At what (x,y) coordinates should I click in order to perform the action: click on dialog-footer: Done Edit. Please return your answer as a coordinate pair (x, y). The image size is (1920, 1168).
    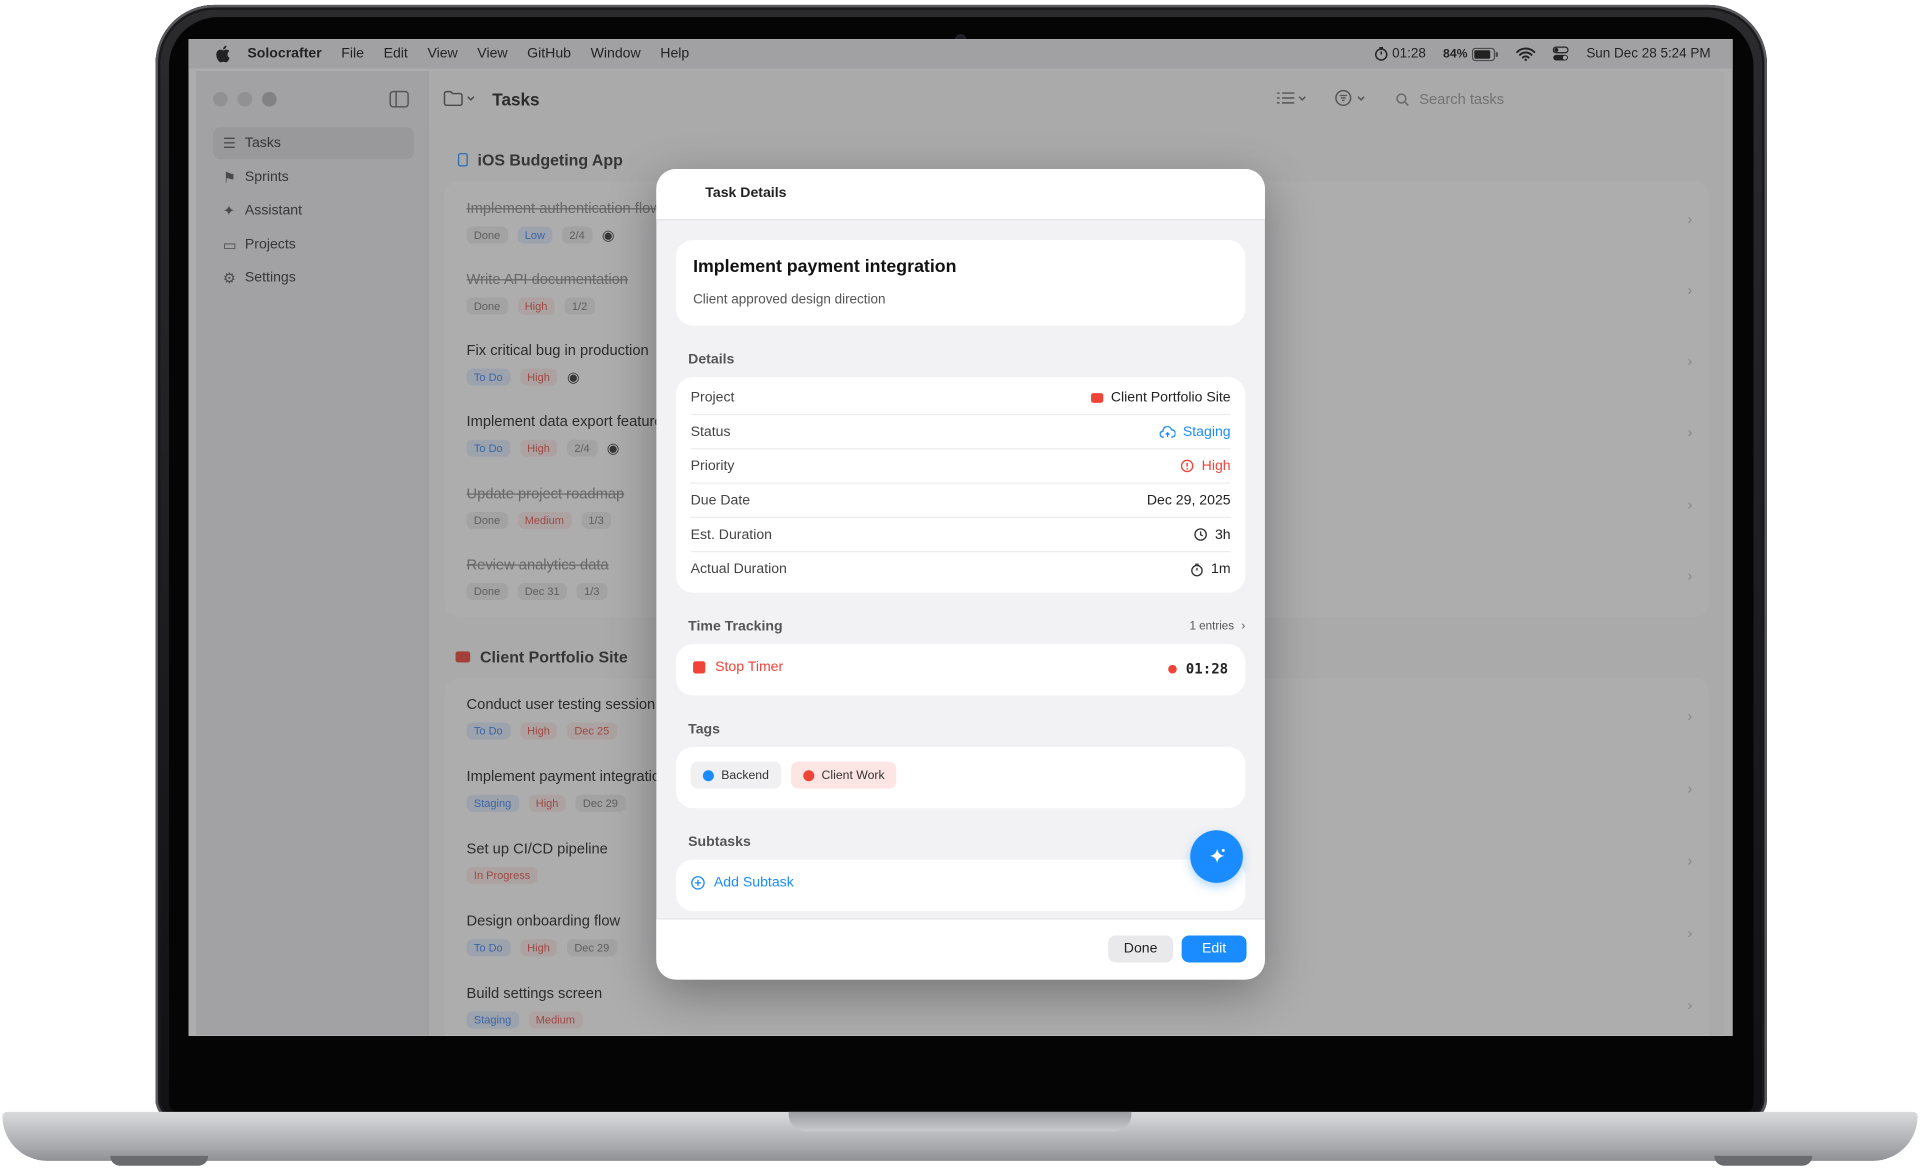
    Looking at the image, I should click on (960, 949).